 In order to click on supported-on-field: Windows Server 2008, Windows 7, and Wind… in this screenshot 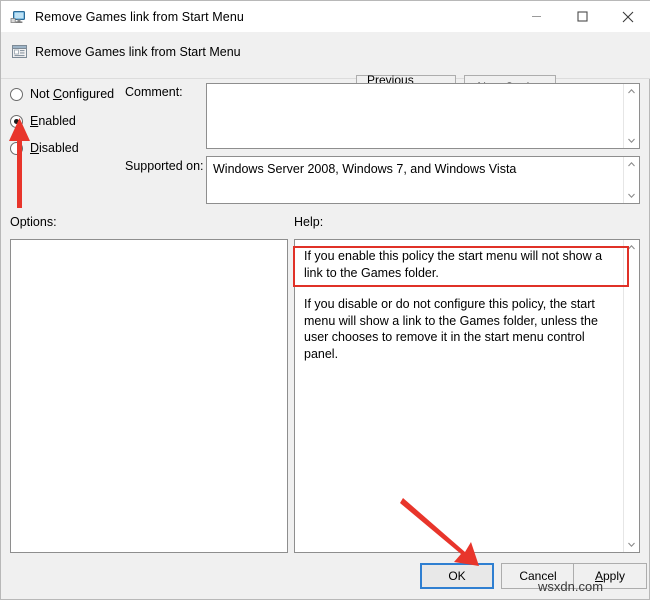, I will do `click(423, 180)`.